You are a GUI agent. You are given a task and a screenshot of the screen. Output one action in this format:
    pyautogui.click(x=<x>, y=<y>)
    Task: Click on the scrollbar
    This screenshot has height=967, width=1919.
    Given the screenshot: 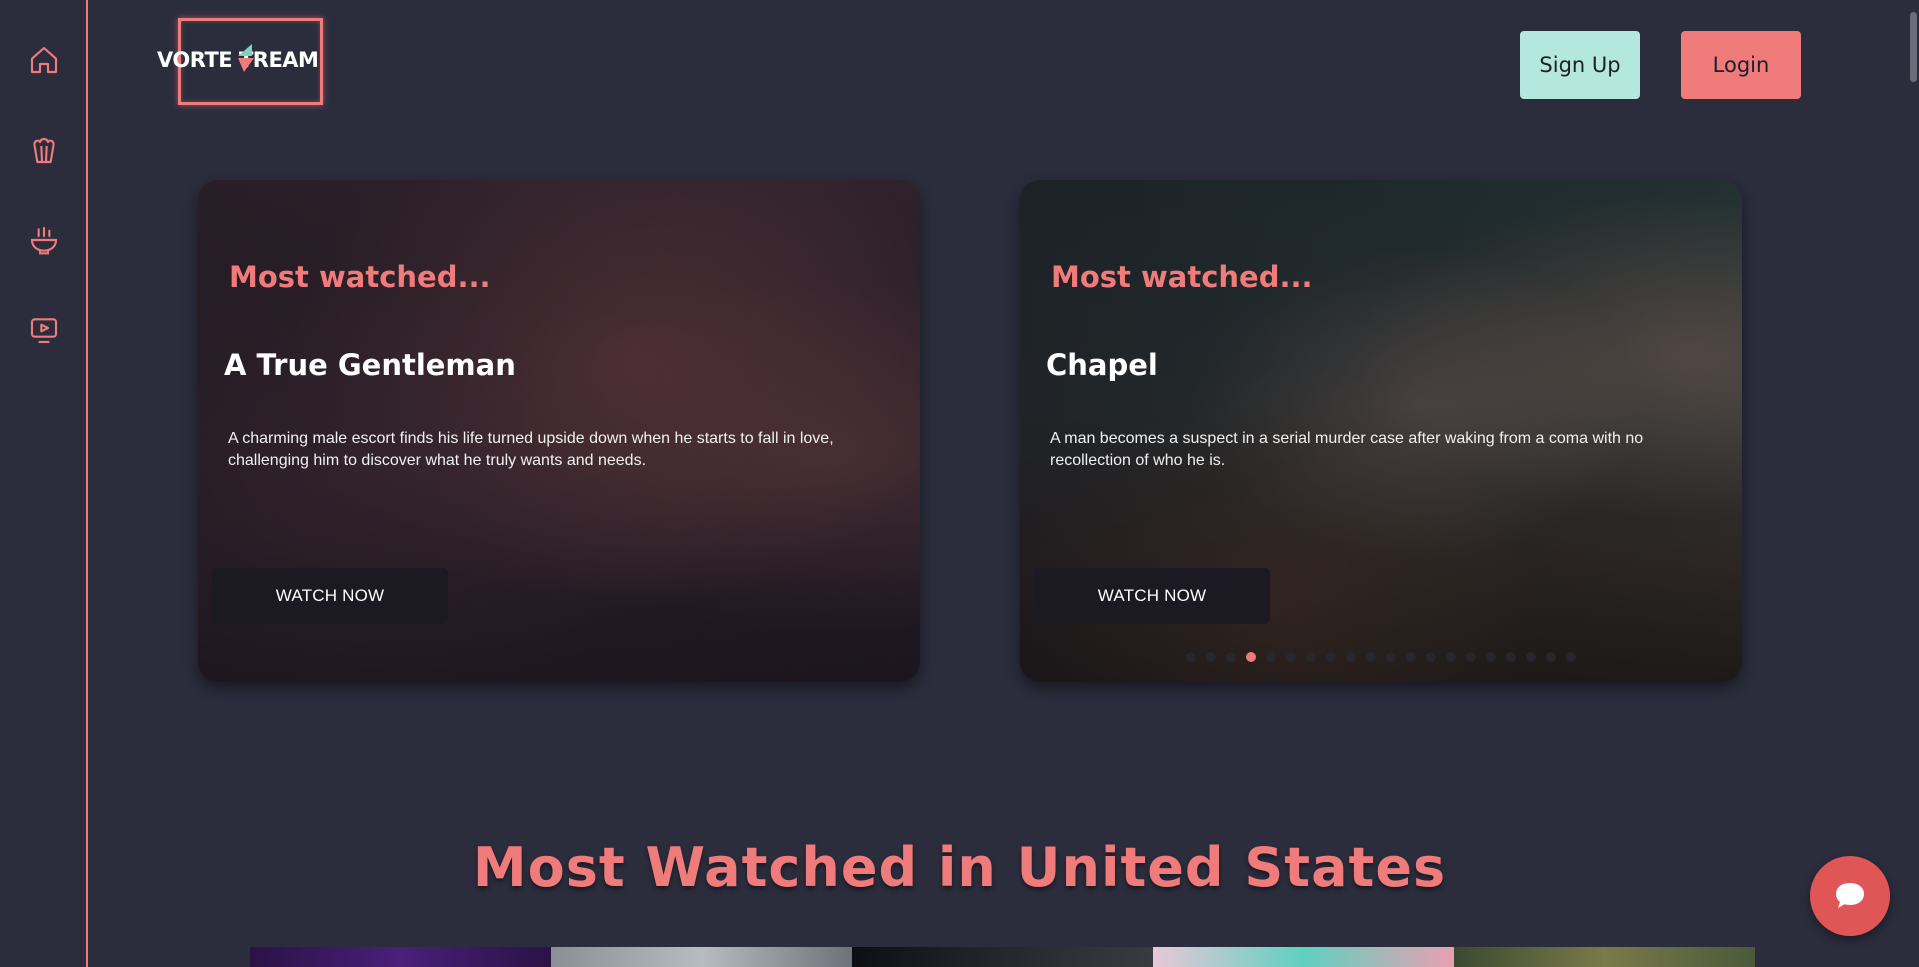 What is the action you would take?
    pyautogui.click(x=1913, y=483)
    